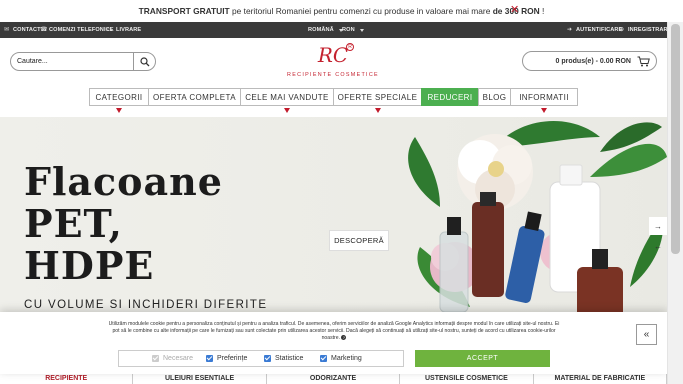 The image size is (683, 384). What do you see at coordinates (622, 30) in the screenshot?
I see `user-plus-icon: ⊕` at bounding box center [622, 30].